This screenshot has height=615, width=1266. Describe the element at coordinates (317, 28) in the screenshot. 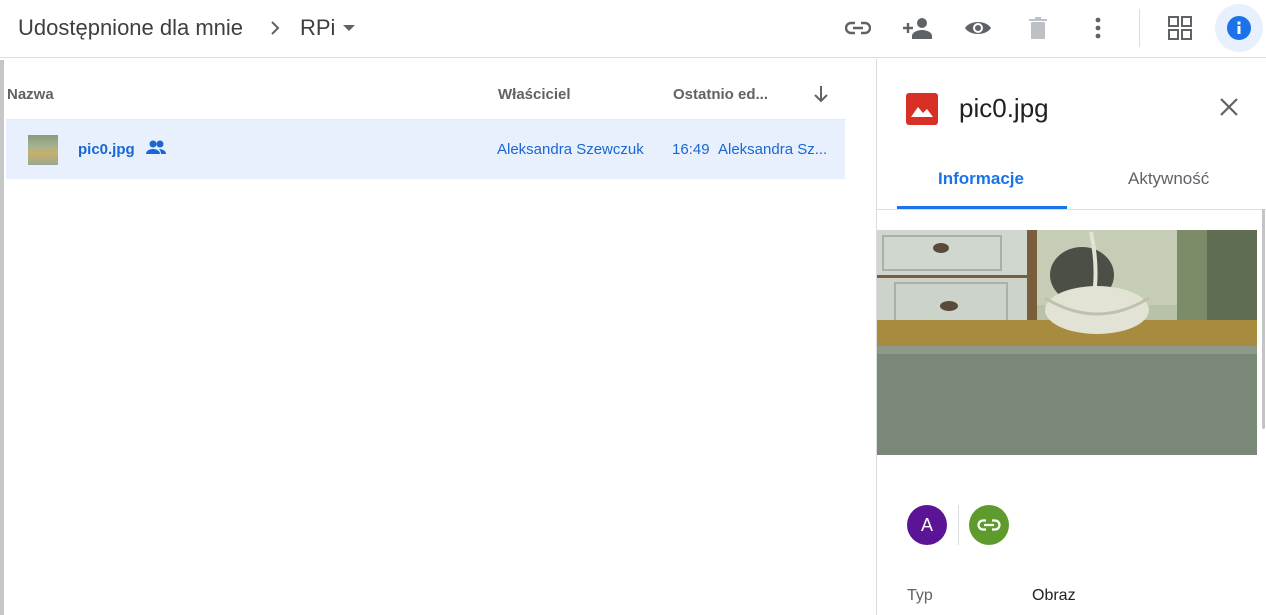

I see `breadcrumb-current-folder: RPi` at that location.